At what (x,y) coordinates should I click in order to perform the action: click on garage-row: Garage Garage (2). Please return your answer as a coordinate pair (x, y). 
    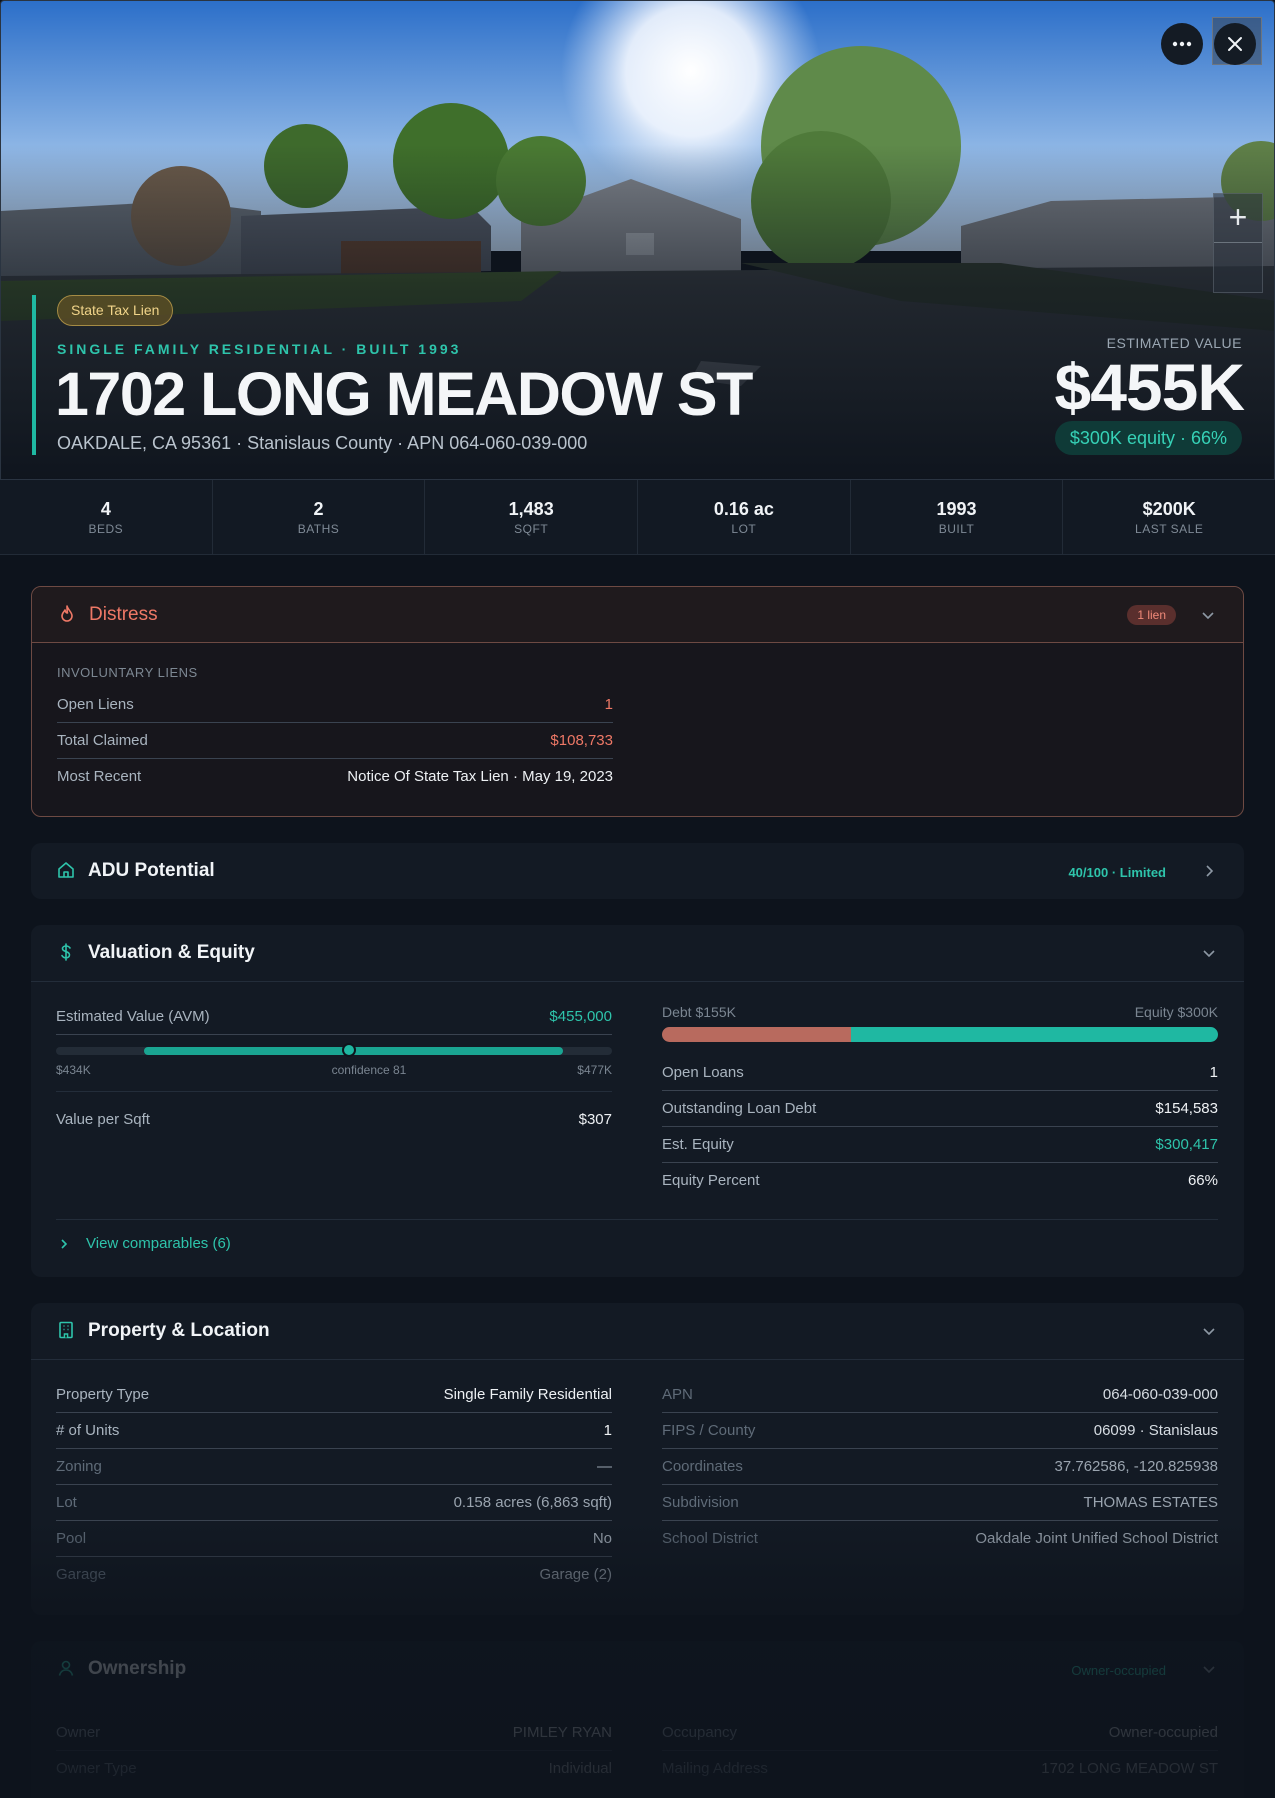
    Looking at the image, I should click on (334, 1574).